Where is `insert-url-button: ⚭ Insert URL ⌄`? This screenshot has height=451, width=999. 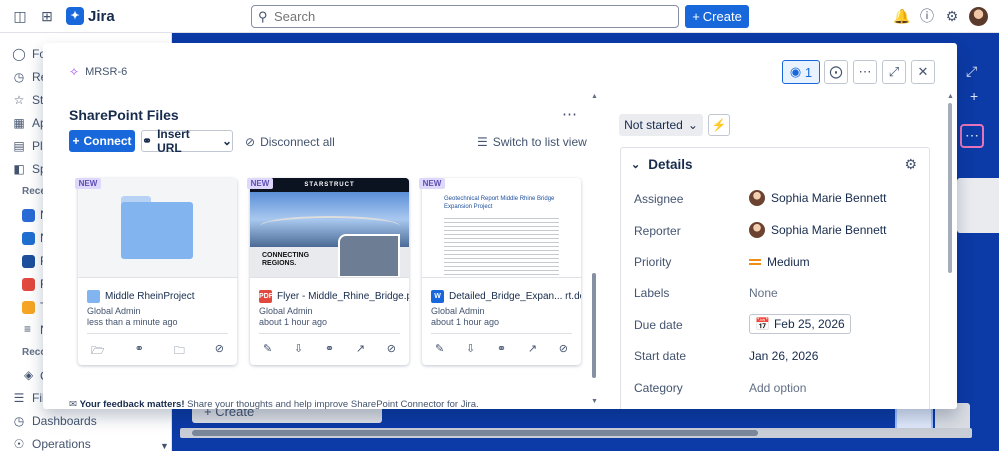
insert-url-button: ⚭ Insert URL ⌄ is located at coordinates (187, 141).